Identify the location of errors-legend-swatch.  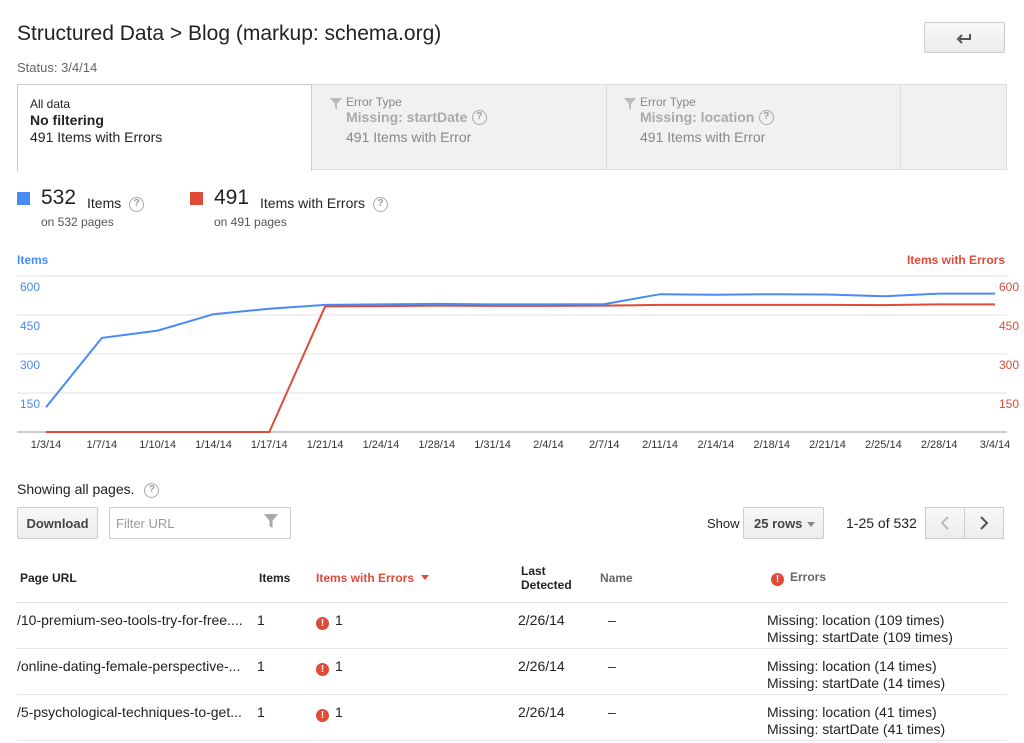
(196, 198).